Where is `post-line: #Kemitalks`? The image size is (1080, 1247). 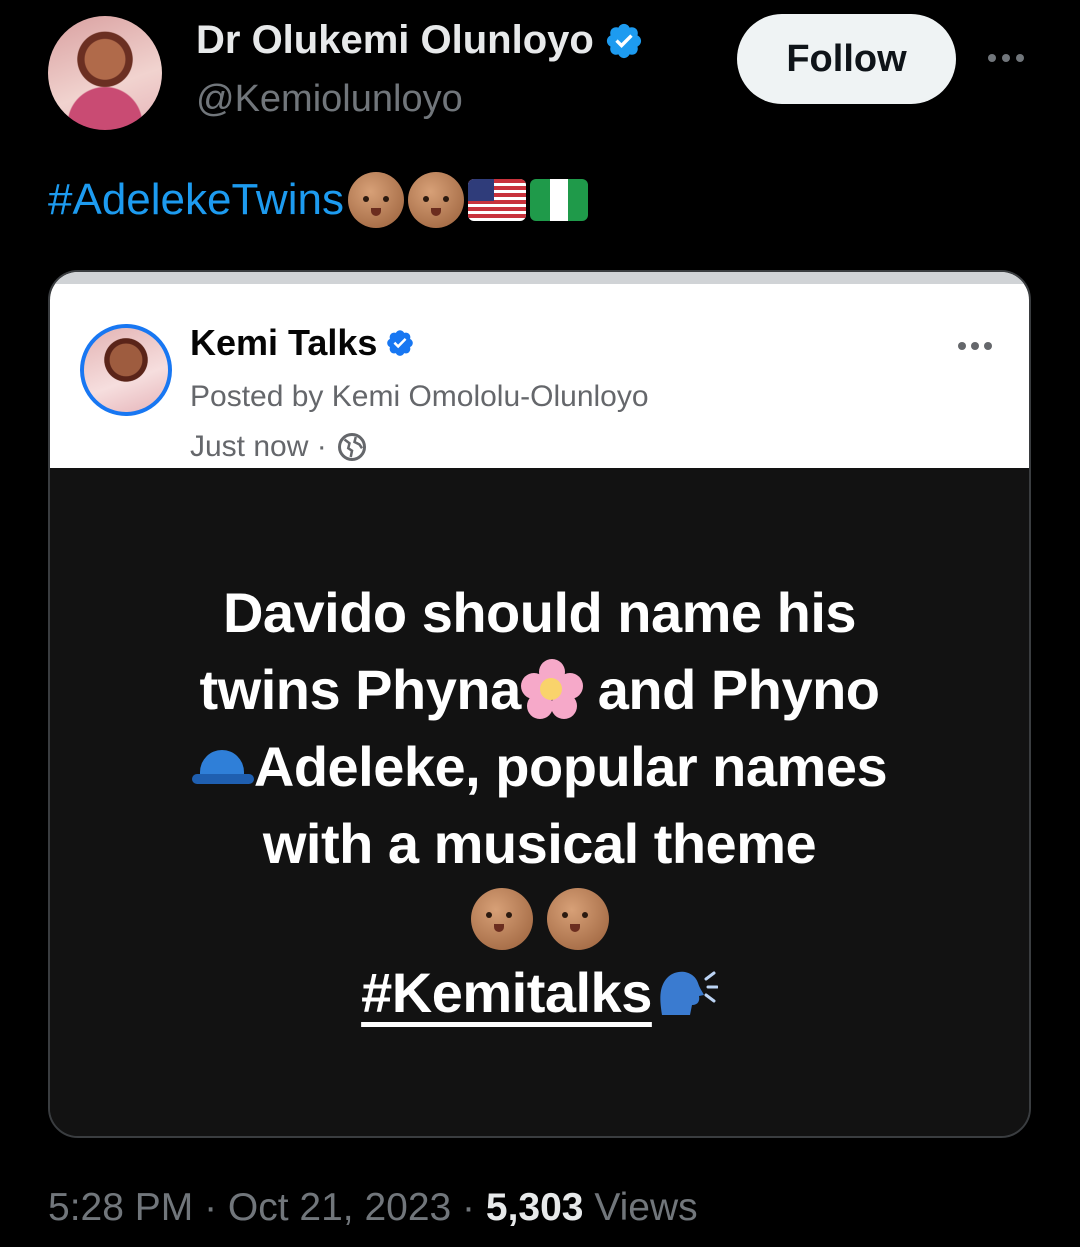 post-line: #Kemitalks is located at coordinates (539, 992).